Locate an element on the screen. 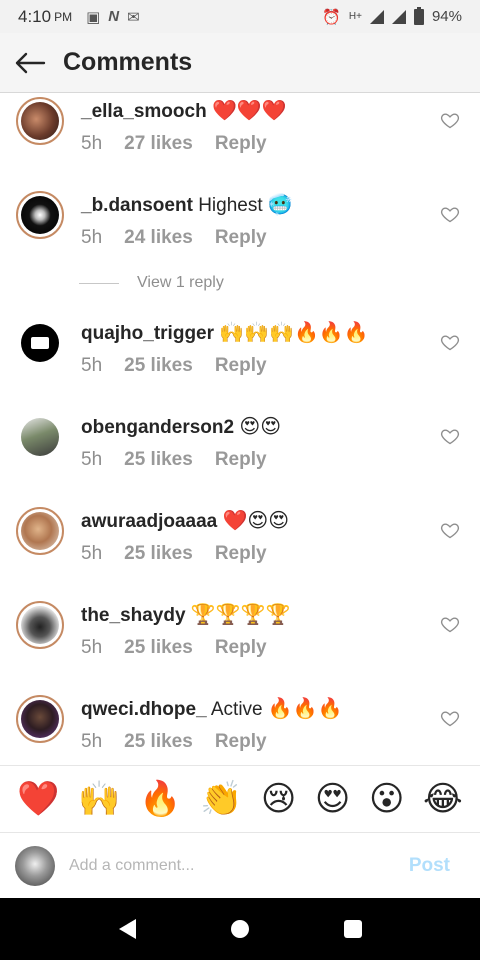 This screenshot has width=480, height=960. emoji-heart: ❤️ is located at coordinates (38, 799).